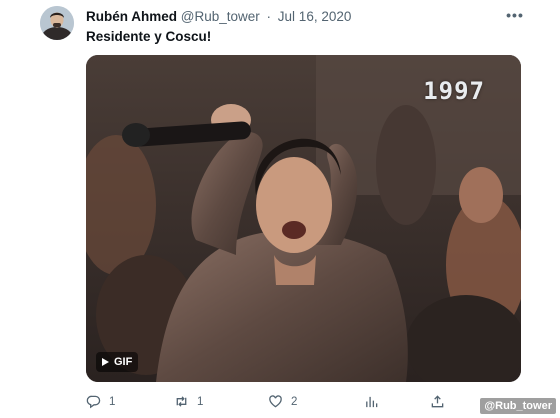 The width and height of the screenshot is (560, 418). I want to click on tweet-date: Jul 16, 2020, so click(315, 16).